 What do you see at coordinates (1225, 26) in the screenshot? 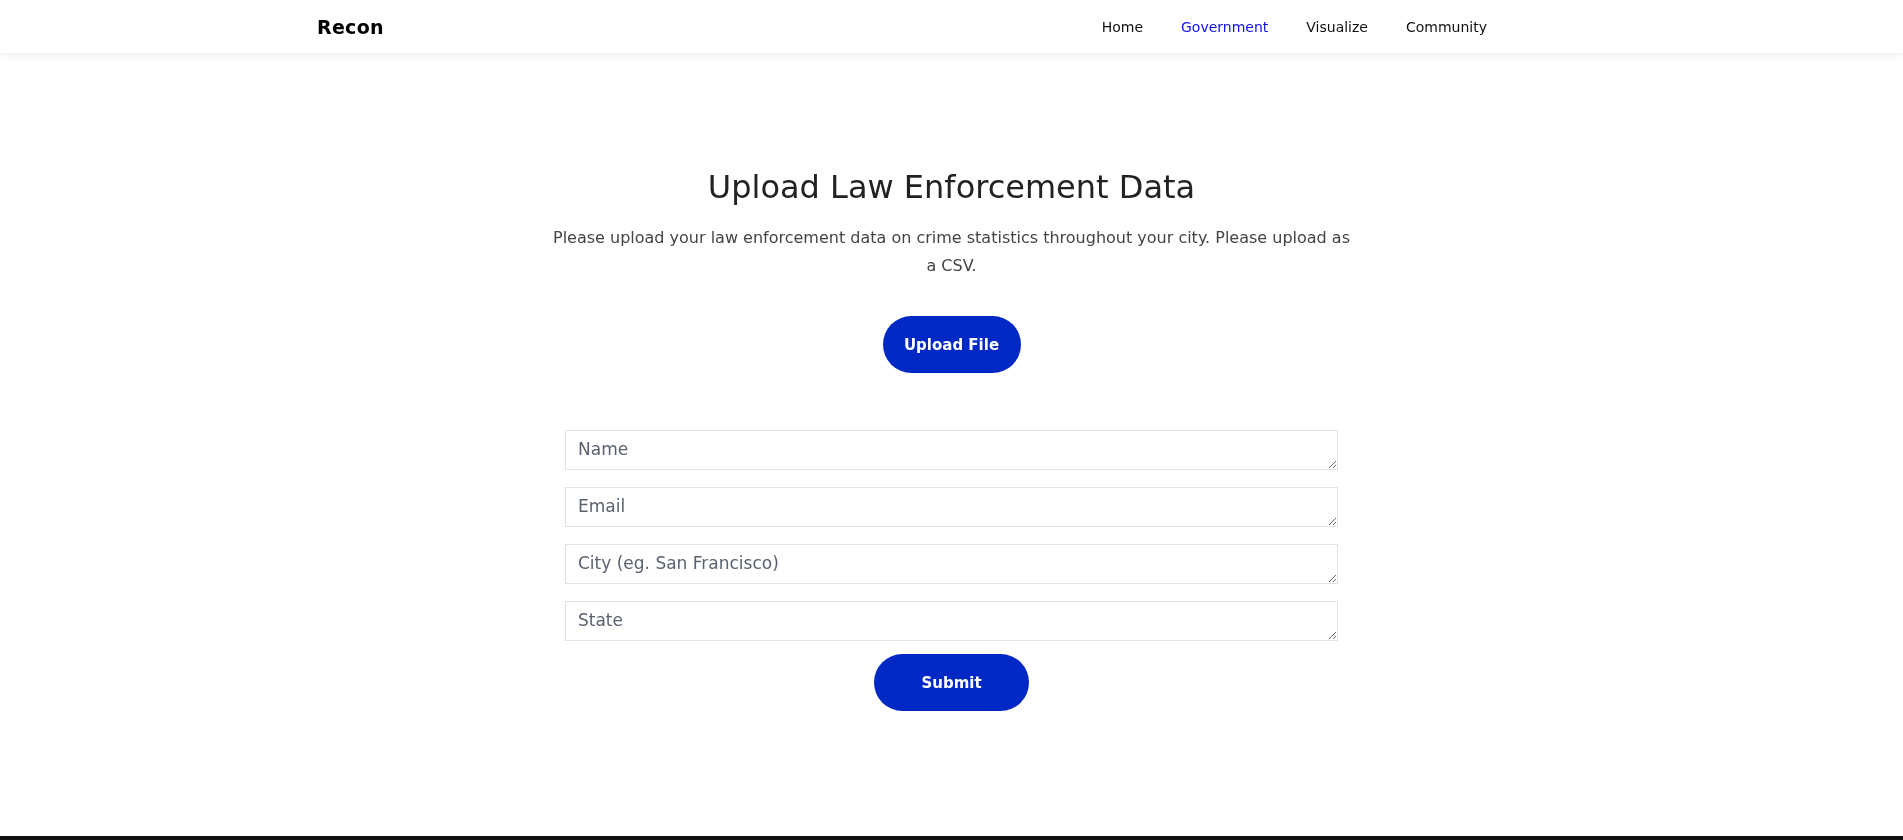
I see `nav-link: Government` at bounding box center [1225, 26].